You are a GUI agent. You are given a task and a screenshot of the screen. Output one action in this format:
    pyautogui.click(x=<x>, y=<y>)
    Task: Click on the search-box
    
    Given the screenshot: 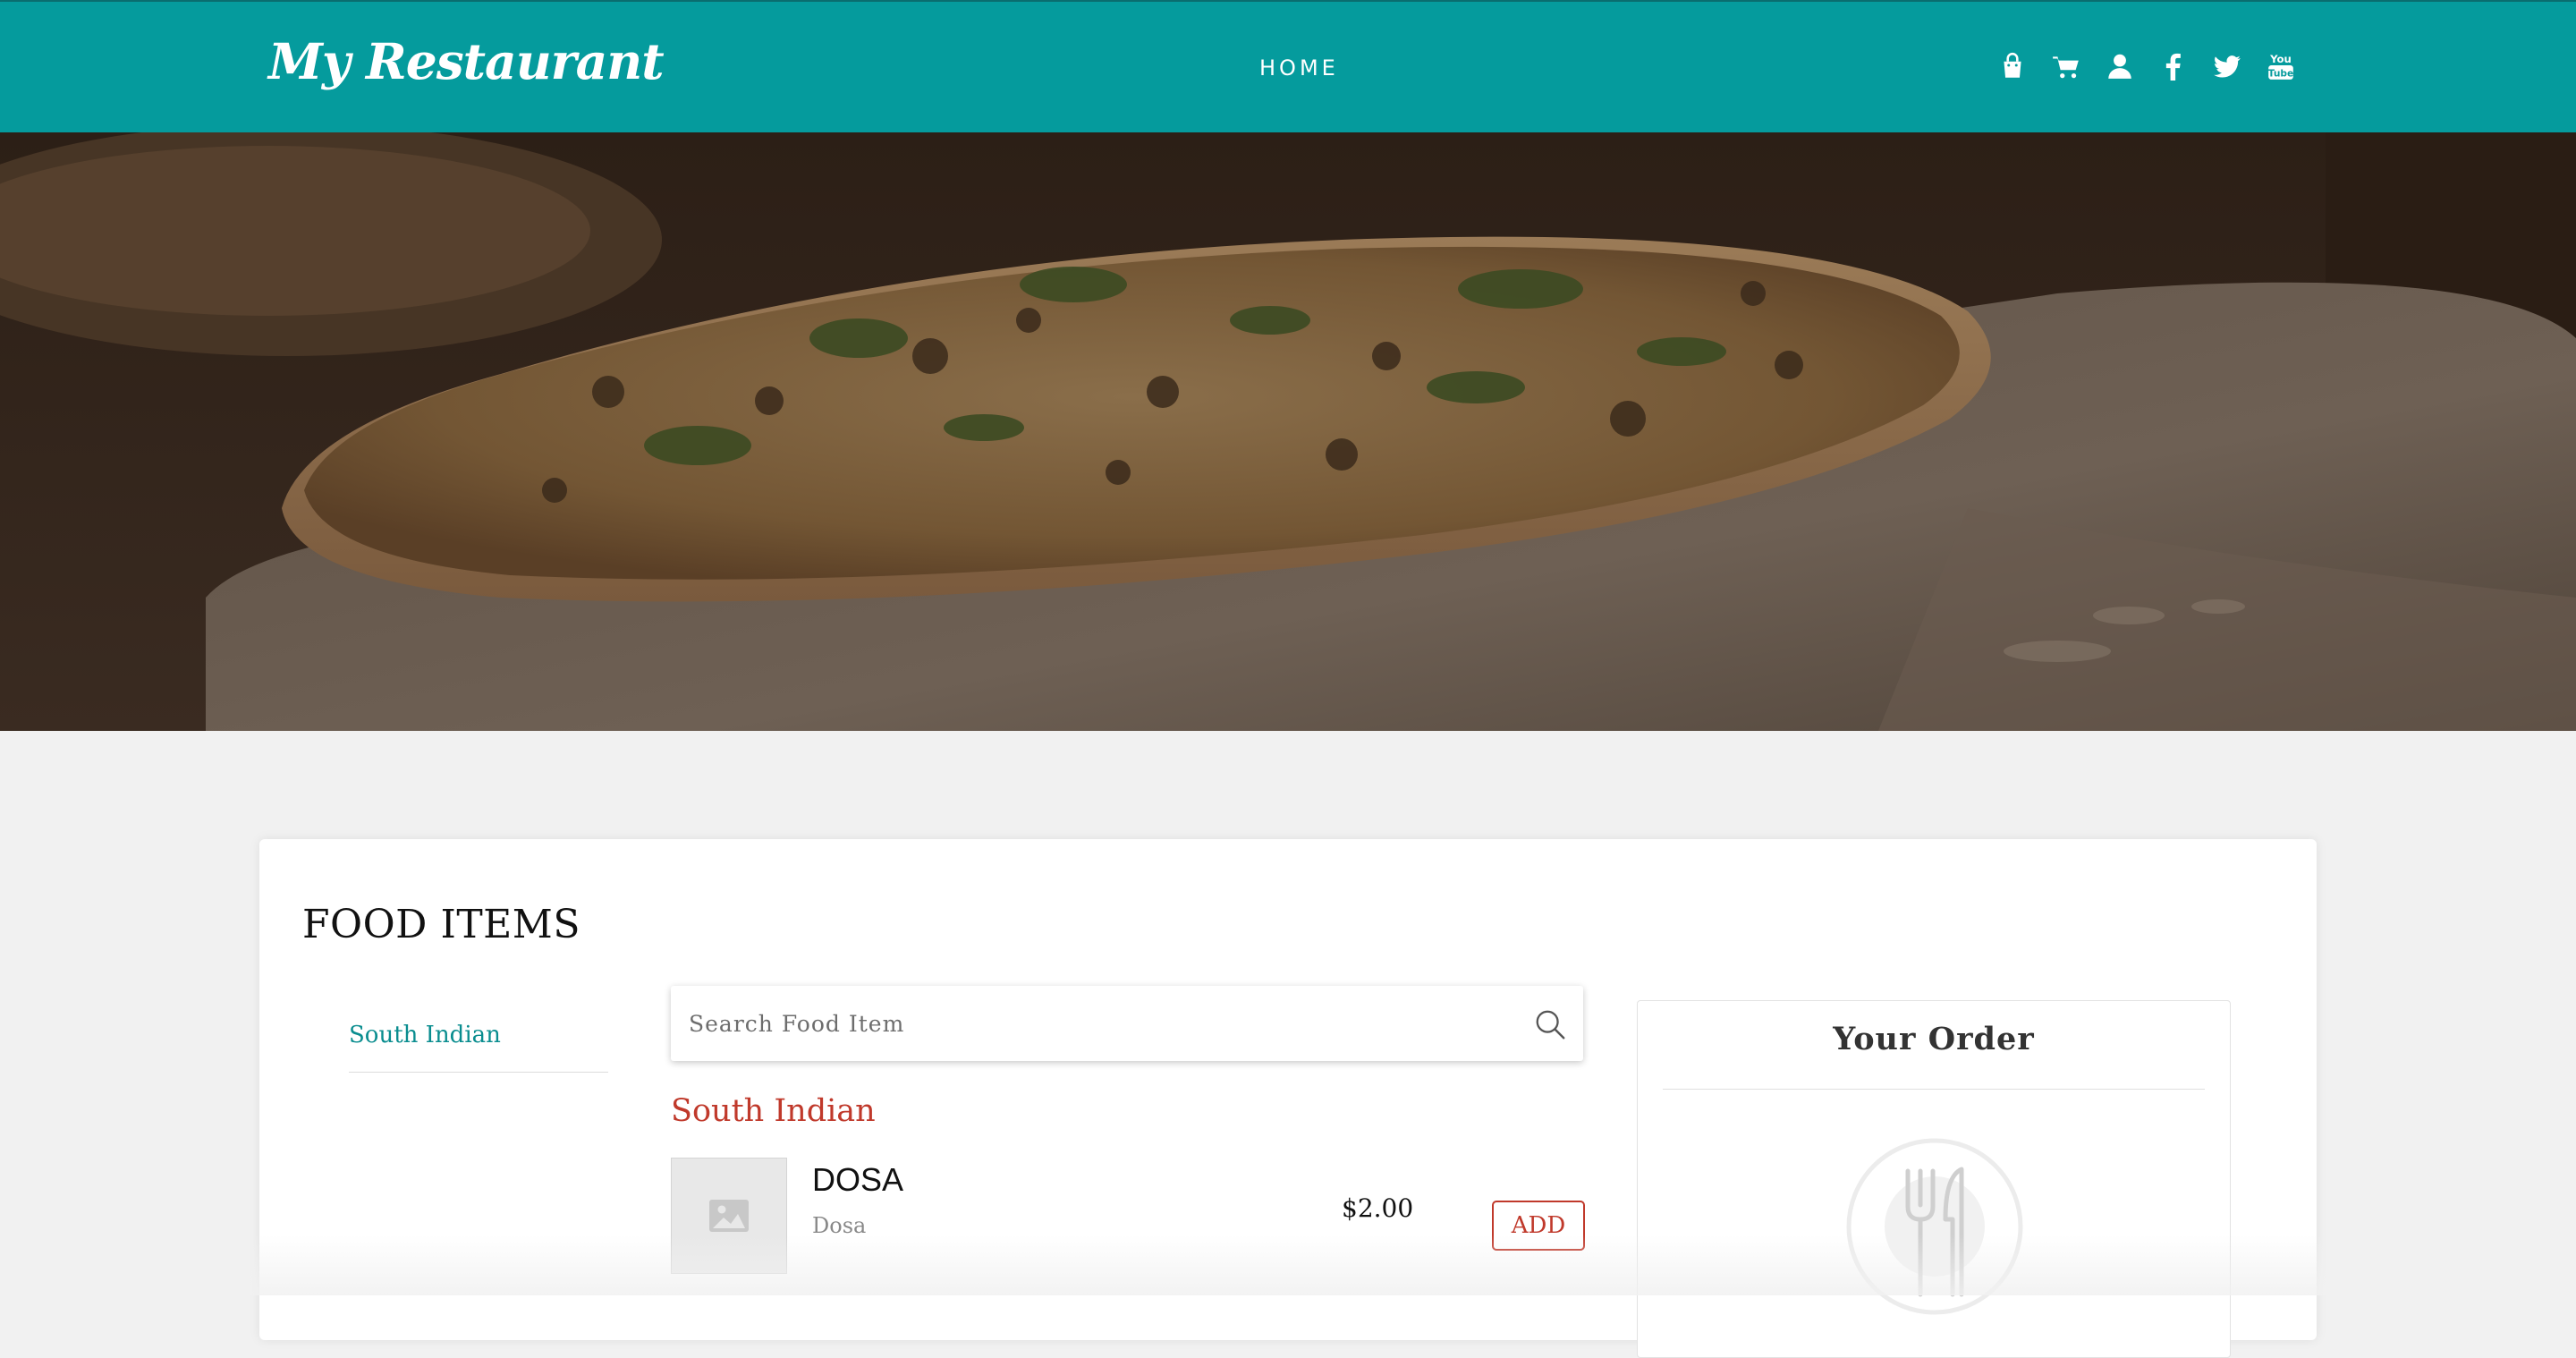 What is the action you would take?
    pyautogui.click(x=1127, y=1023)
    